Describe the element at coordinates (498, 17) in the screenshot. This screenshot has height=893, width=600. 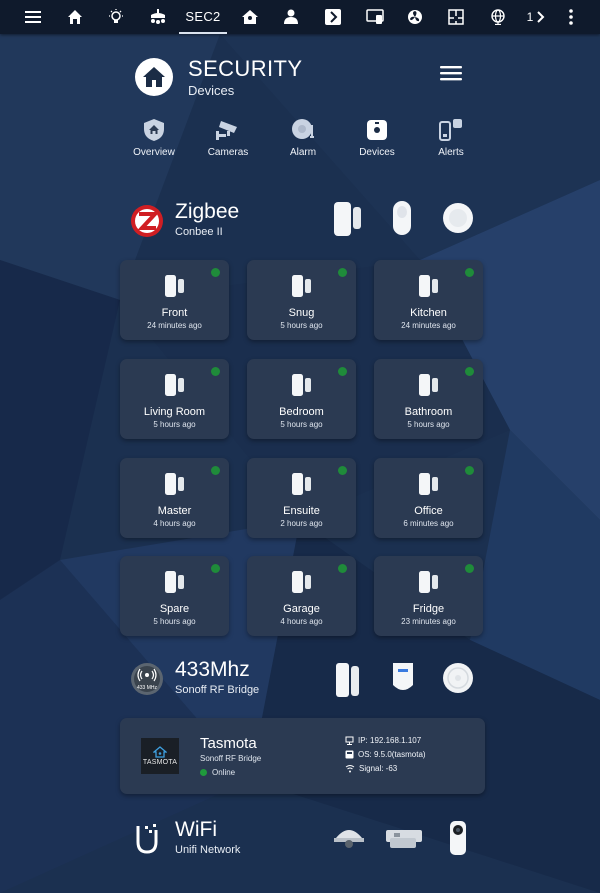
I see `globe-icon` at that location.